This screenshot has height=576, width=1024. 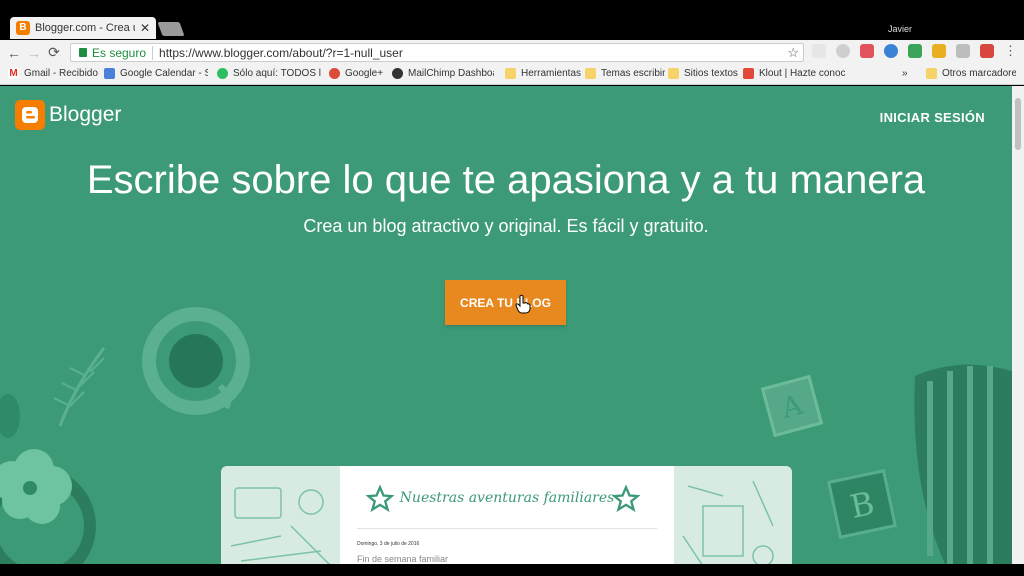 I want to click on bookmark-item: Herramientas, so click(x=543, y=73).